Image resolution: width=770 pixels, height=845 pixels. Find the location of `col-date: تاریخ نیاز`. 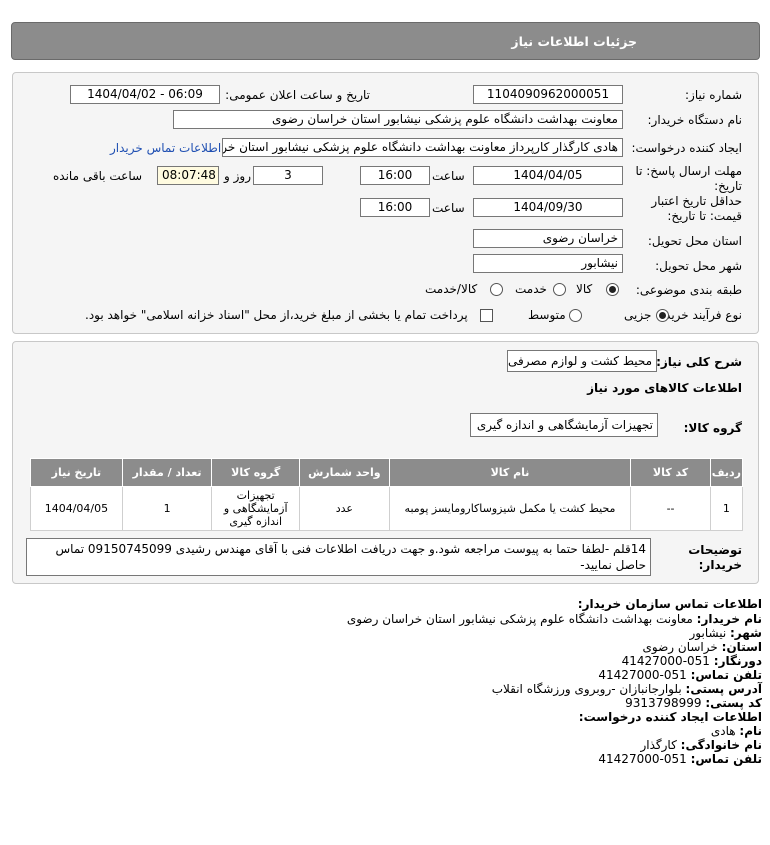

col-date: تاریخ نیاز is located at coordinates (76, 472).